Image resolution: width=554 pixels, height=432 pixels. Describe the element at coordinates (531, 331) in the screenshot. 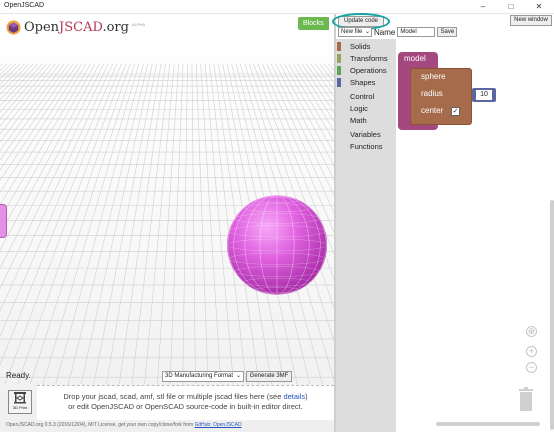

I see `recenter-icon: ⊕` at that location.